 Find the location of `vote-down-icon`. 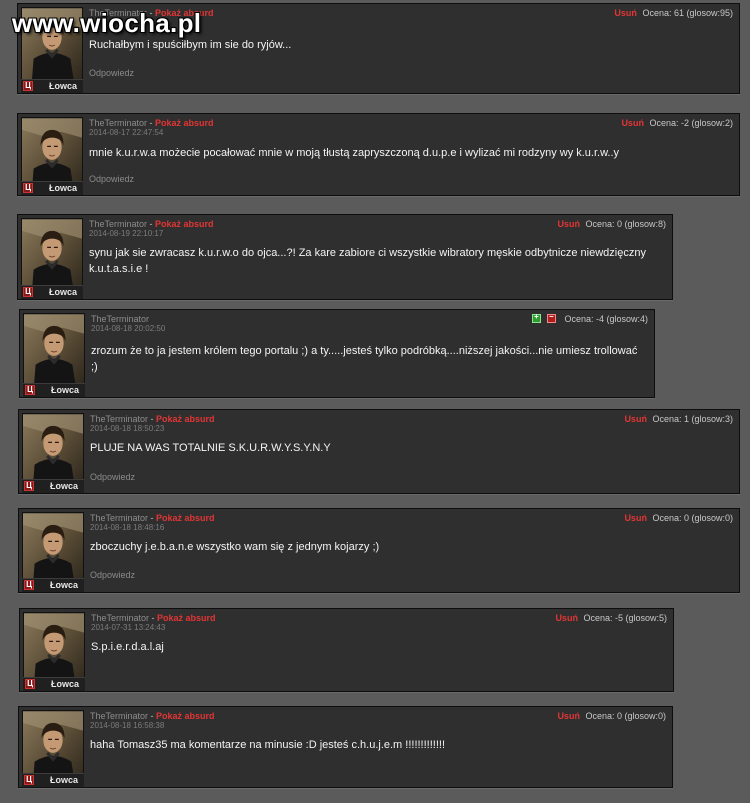

vote-down-icon is located at coordinates (551, 317).